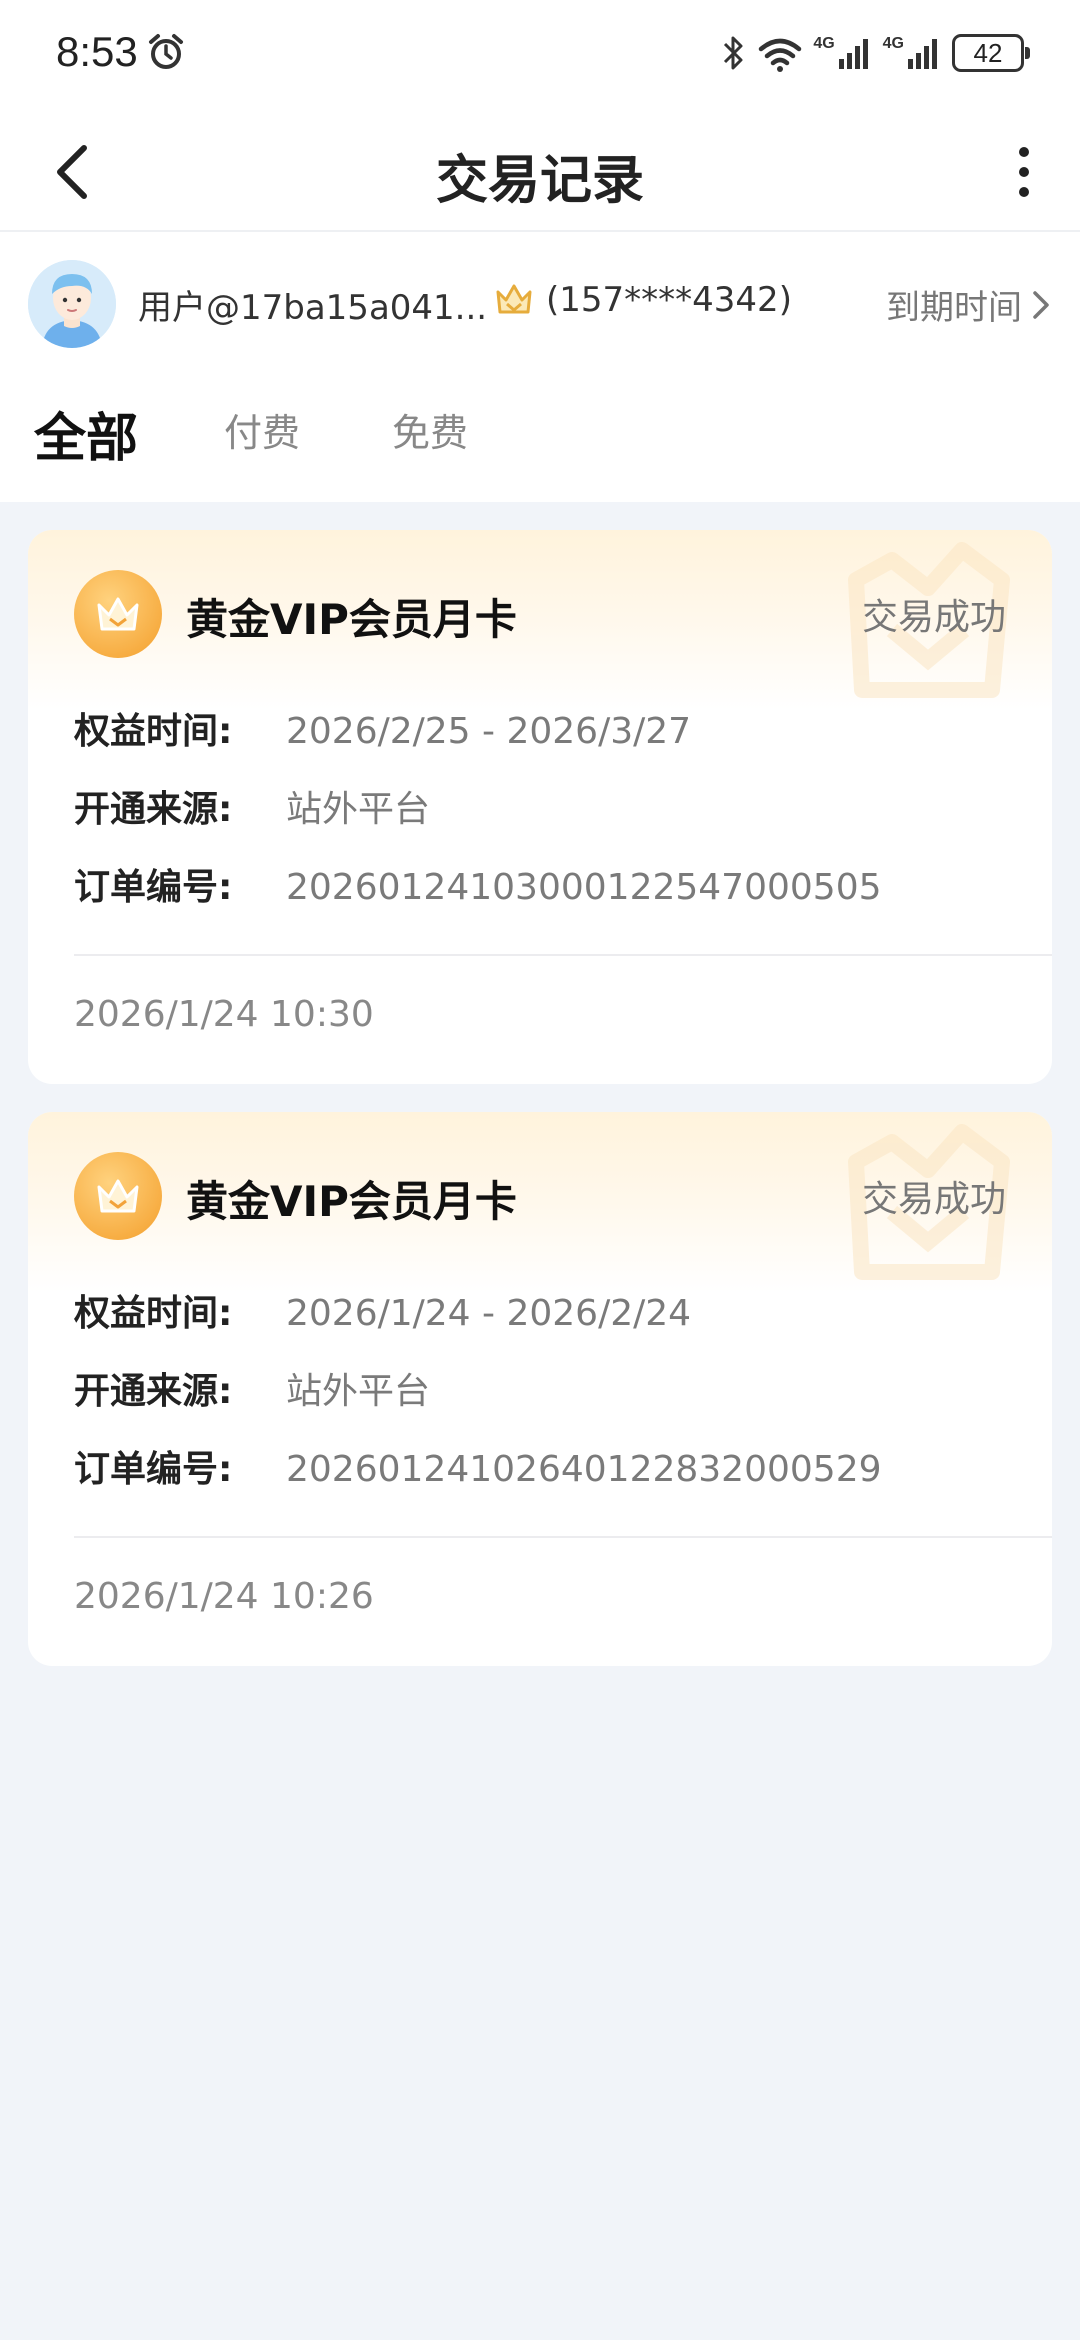 This screenshot has height=2340, width=1080. I want to click on page-title: 交易记录, so click(539, 181).